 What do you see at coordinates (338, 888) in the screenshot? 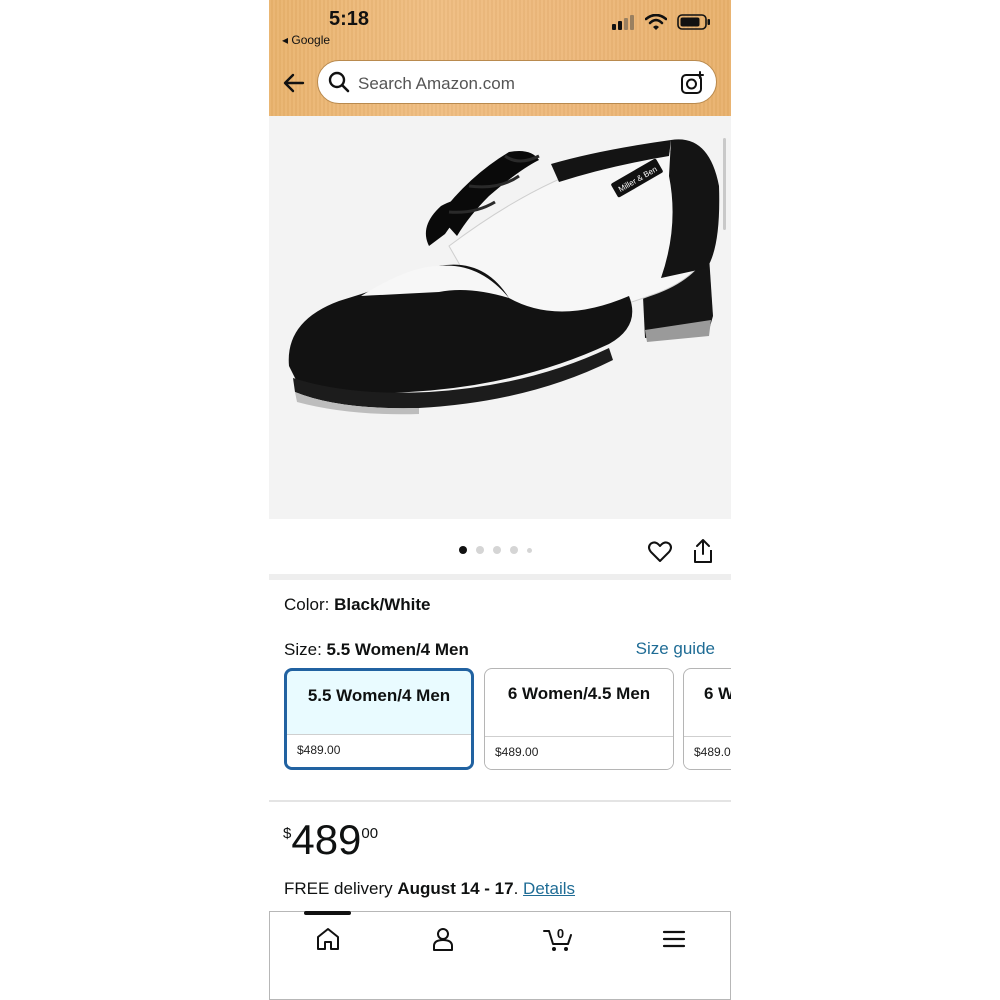
I see `delivery-prefix: FREE delivery` at bounding box center [338, 888].